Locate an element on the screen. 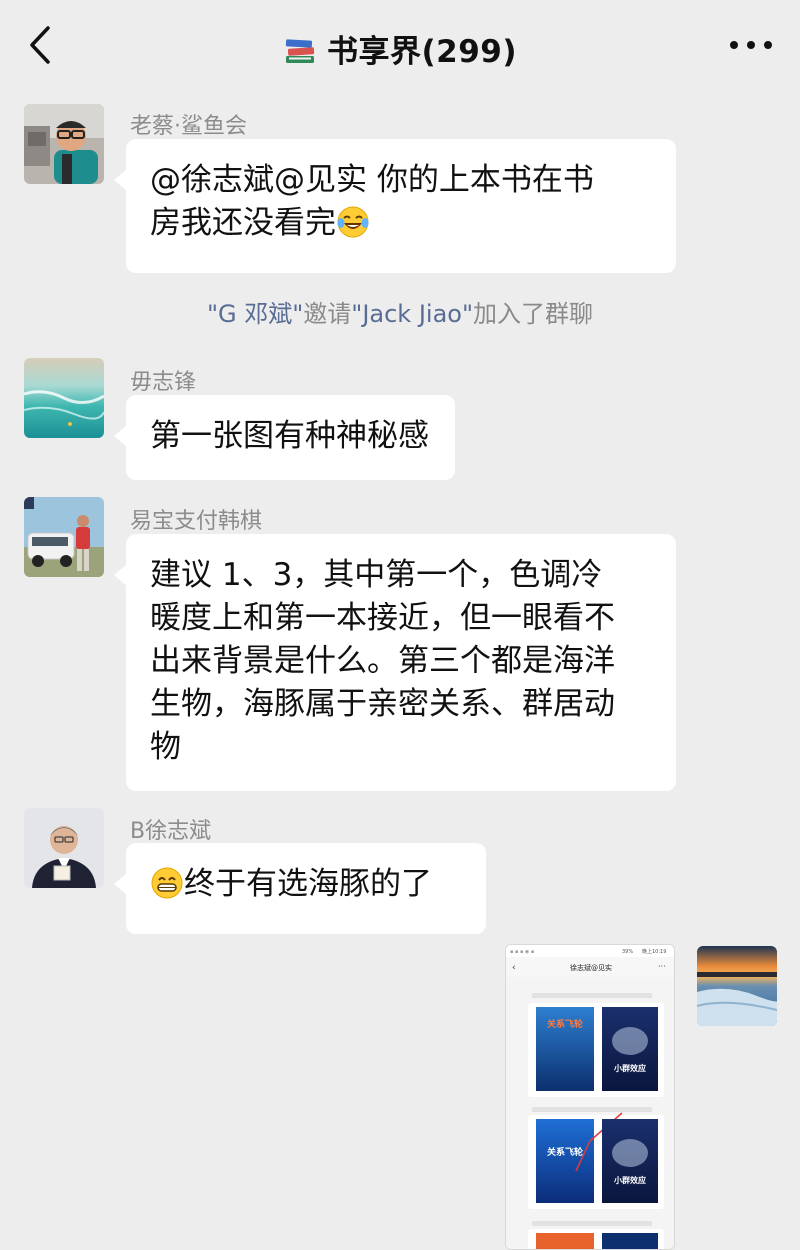  message-line: @徐志斌@见实 你的上本书在书 is located at coordinates (372, 180).